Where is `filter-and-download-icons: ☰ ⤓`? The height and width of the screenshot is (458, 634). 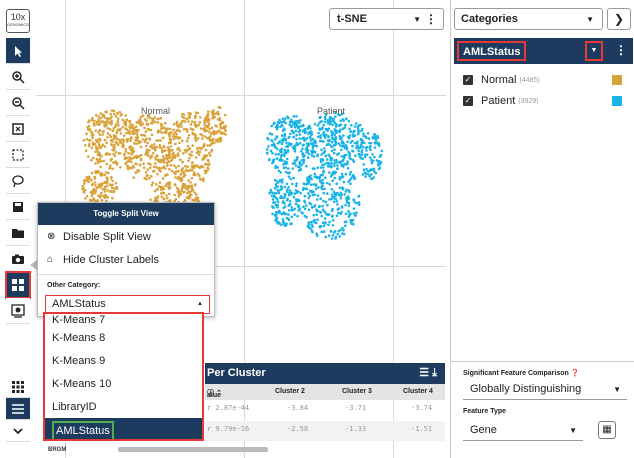 filter-and-download-icons: ☰ ⤓ is located at coordinates (428, 373).